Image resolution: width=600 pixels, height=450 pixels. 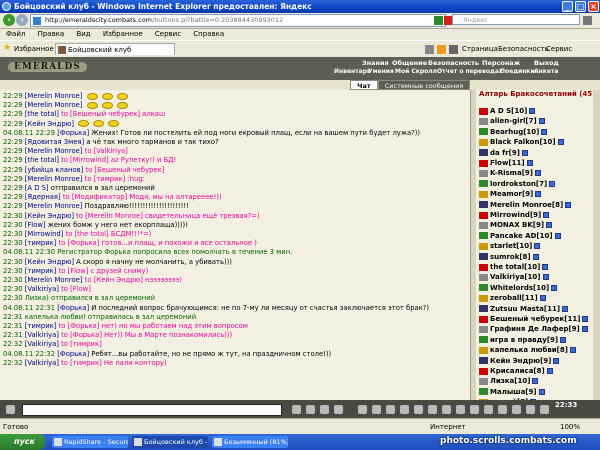 What do you see at coordinates (521, 142) in the screenshot?
I see `room-user: Black Falkon[10]` at bounding box center [521, 142].